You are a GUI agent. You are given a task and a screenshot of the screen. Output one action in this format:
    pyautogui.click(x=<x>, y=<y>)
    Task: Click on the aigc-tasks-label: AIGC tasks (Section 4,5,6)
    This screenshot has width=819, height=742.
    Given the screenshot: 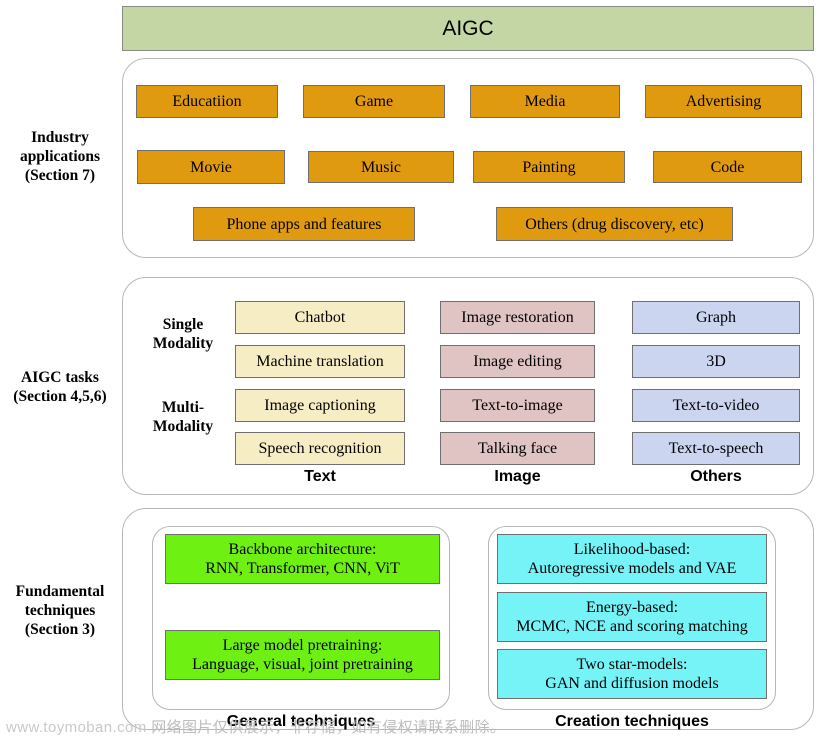 What is the action you would take?
    pyautogui.click(x=60, y=387)
    